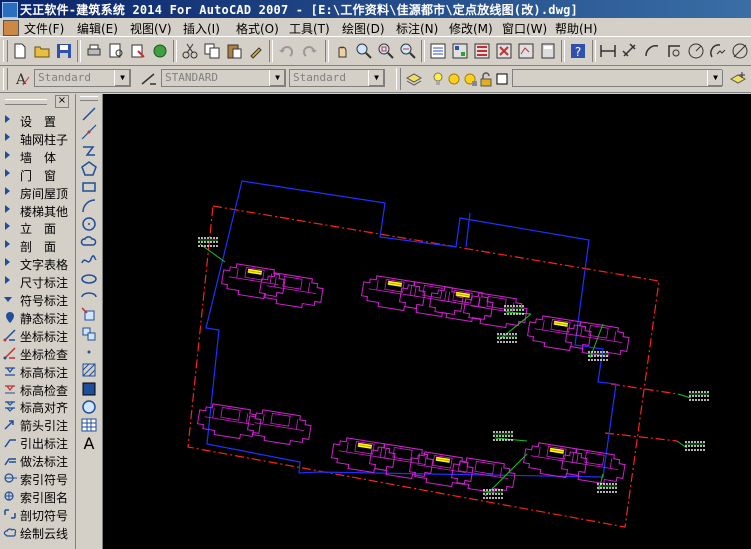  Describe the element at coordinates (223, 78) in the screenshot. I see `dimension-style-select: STANDARD ▼` at that location.